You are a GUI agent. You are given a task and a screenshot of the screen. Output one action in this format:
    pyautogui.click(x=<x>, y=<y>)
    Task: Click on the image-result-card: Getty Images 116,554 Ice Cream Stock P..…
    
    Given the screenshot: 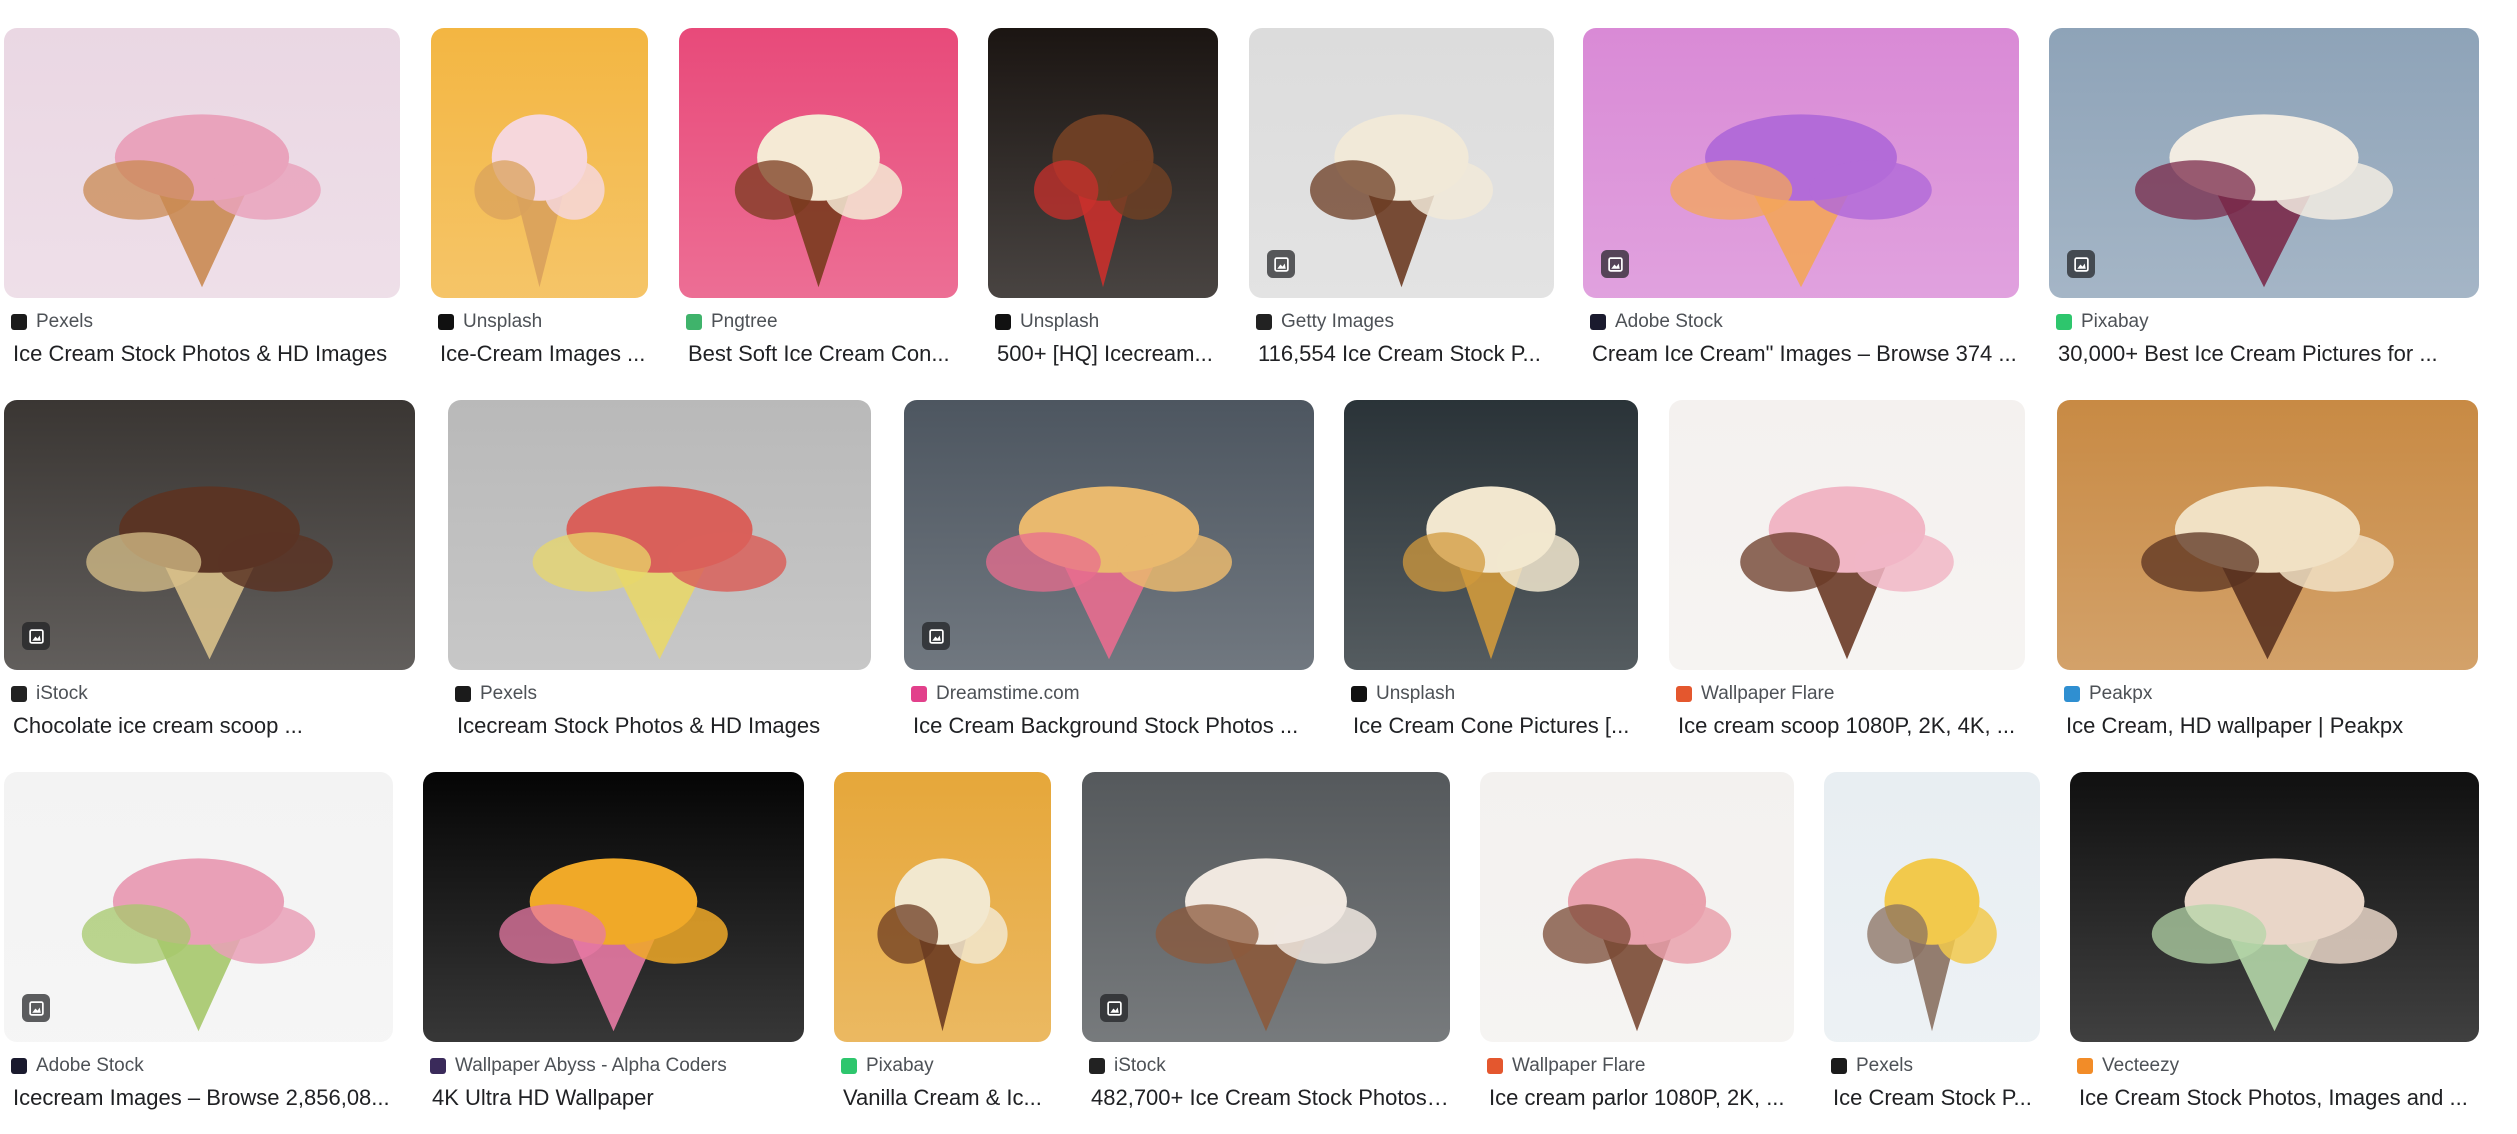 What is the action you would take?
    pyautogui.click(x=1401, y=198)
    